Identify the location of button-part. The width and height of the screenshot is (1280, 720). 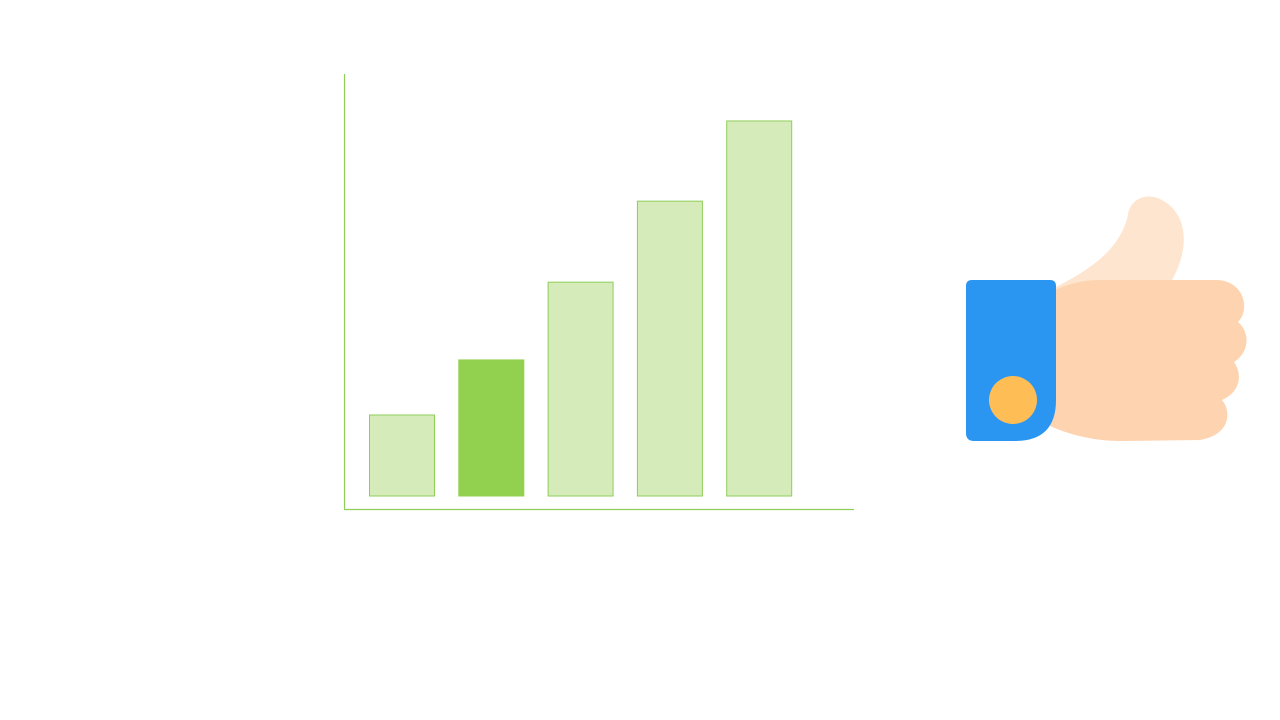
(1013, 400).